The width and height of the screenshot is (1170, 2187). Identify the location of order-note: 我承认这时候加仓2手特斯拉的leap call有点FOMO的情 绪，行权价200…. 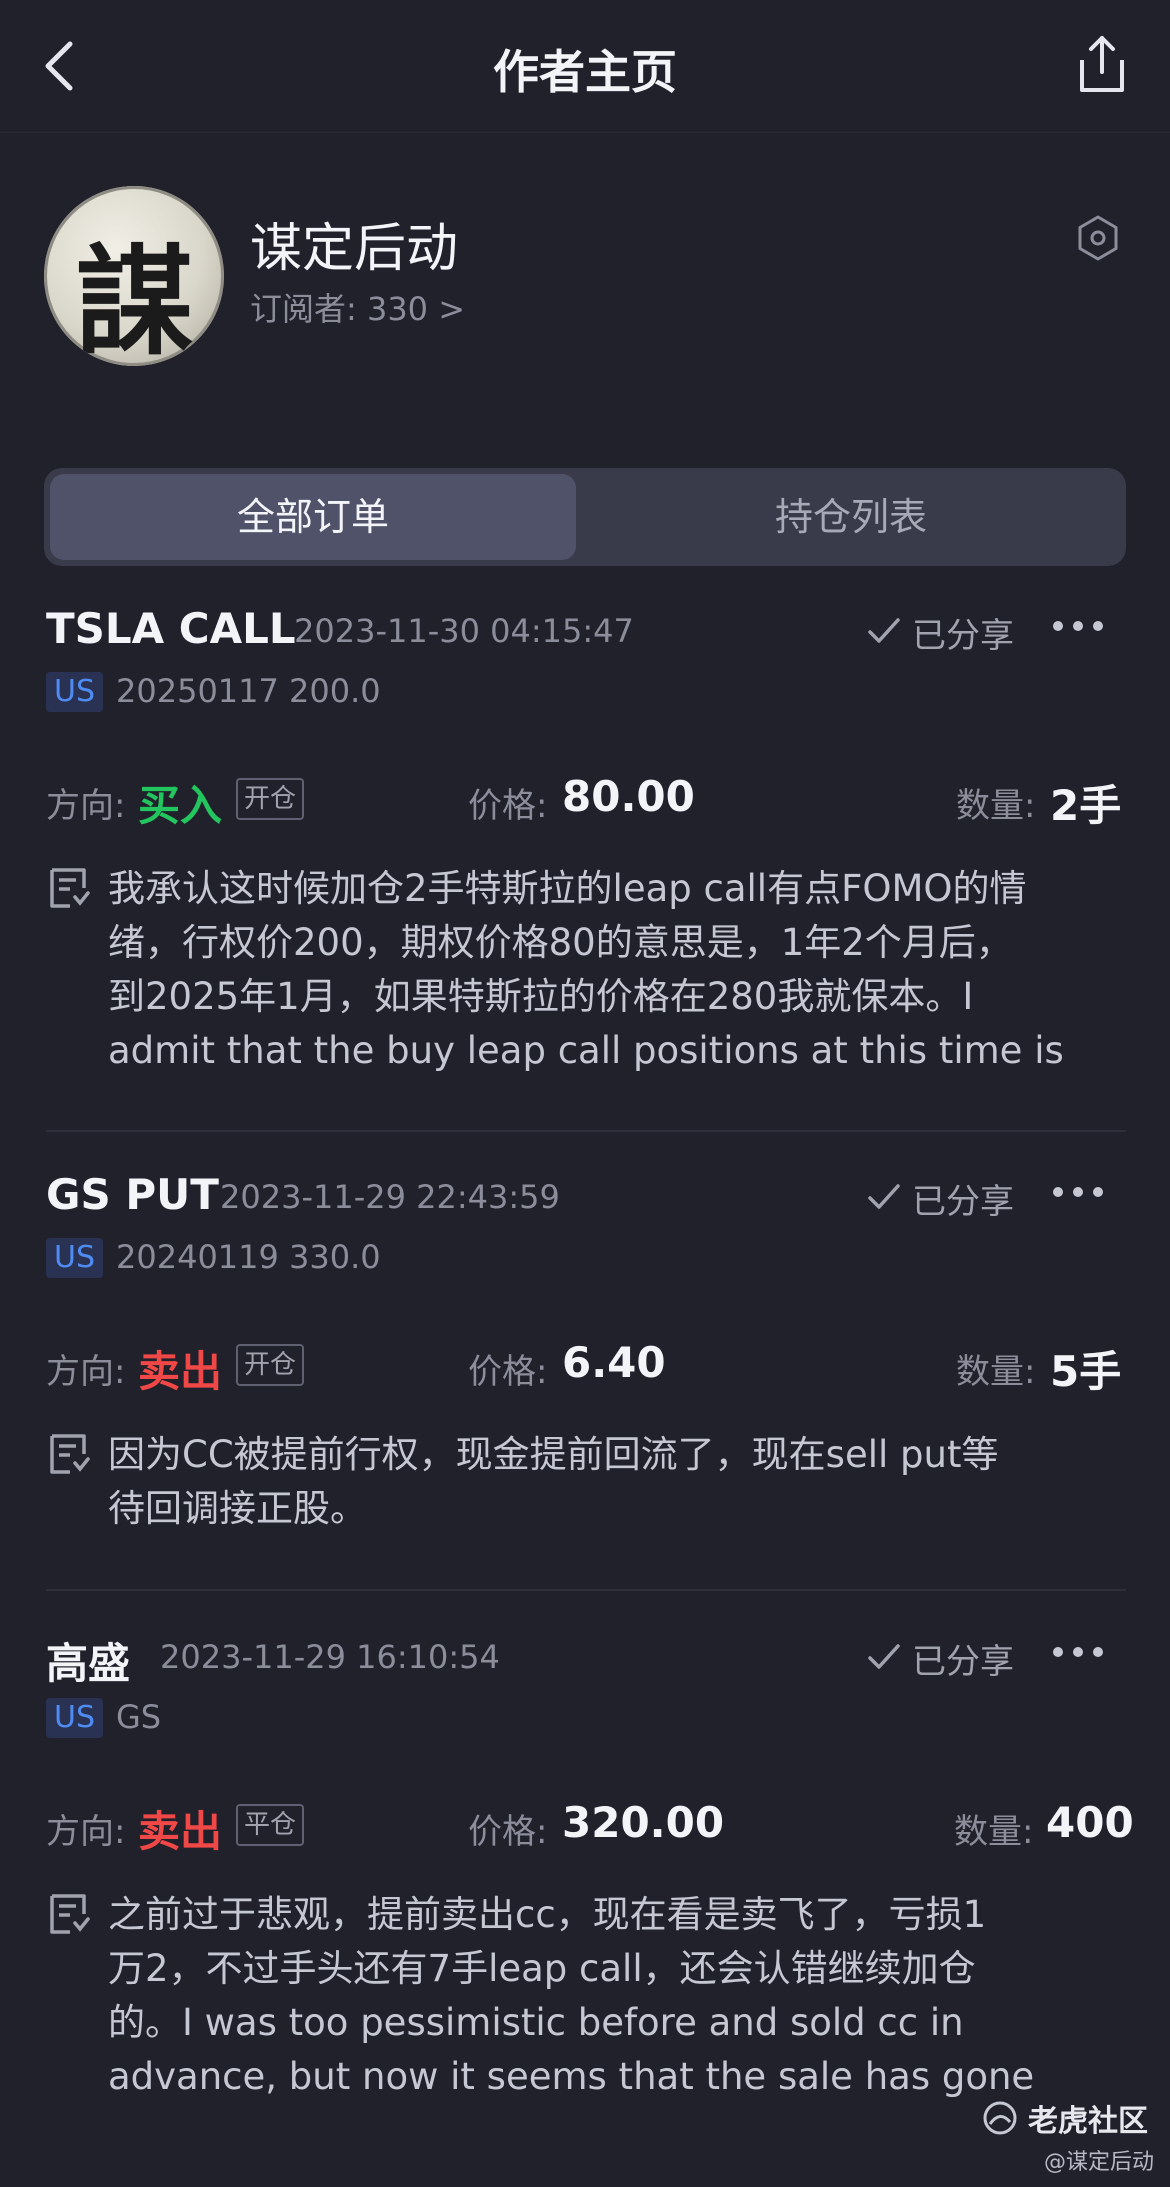
(586, 969).